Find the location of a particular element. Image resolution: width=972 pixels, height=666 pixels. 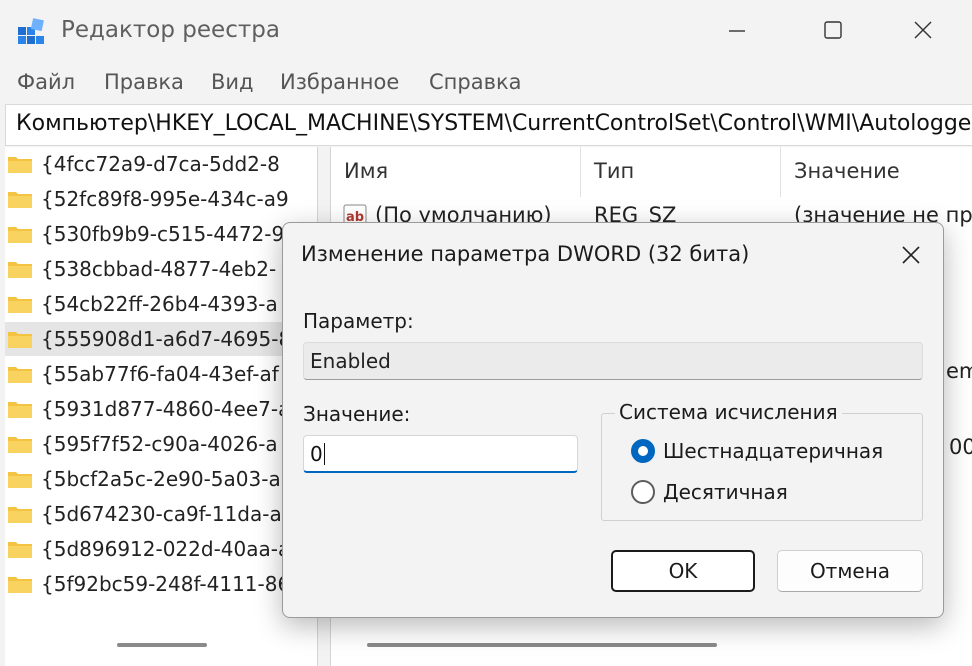

partial-value-text: em is located at coordinates (959, 371).